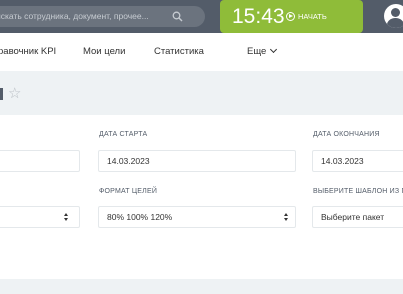 This screenshot has height=294, width=403. I want to click on end-date-field: 14.03.2023, so click(357, 161).